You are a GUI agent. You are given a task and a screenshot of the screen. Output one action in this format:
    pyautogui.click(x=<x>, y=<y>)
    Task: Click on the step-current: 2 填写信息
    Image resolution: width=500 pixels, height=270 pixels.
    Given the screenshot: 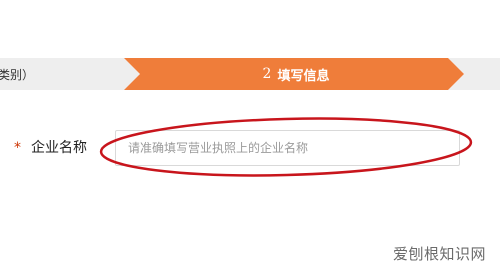 What is the action you would take?
    pyautogui.click(x=296, y=74)
    